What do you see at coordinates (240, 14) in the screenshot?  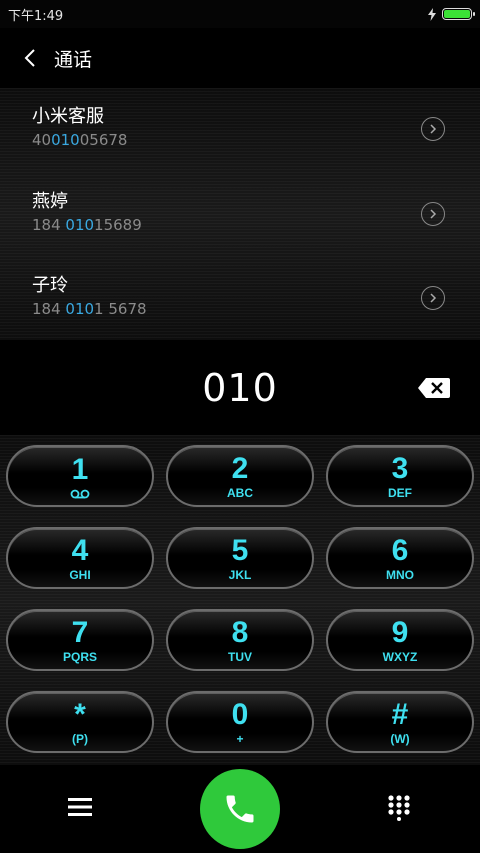 I see `status-bar: 下午1:49` at bounding box center [240, 14].